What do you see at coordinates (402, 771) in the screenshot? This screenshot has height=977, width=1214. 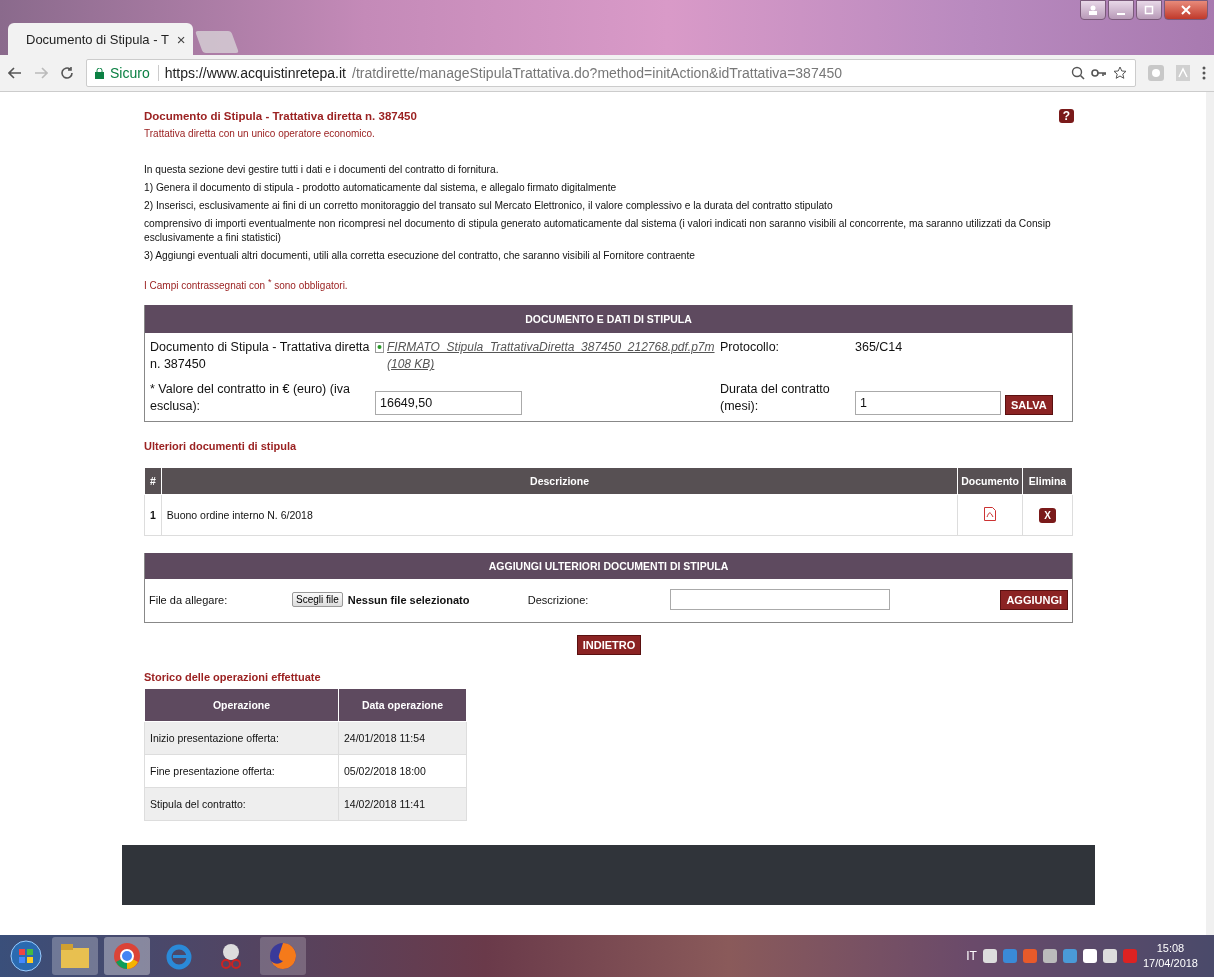 I see `table-cell: 05/02/2018 18:00` at bounding box center [402, 771].